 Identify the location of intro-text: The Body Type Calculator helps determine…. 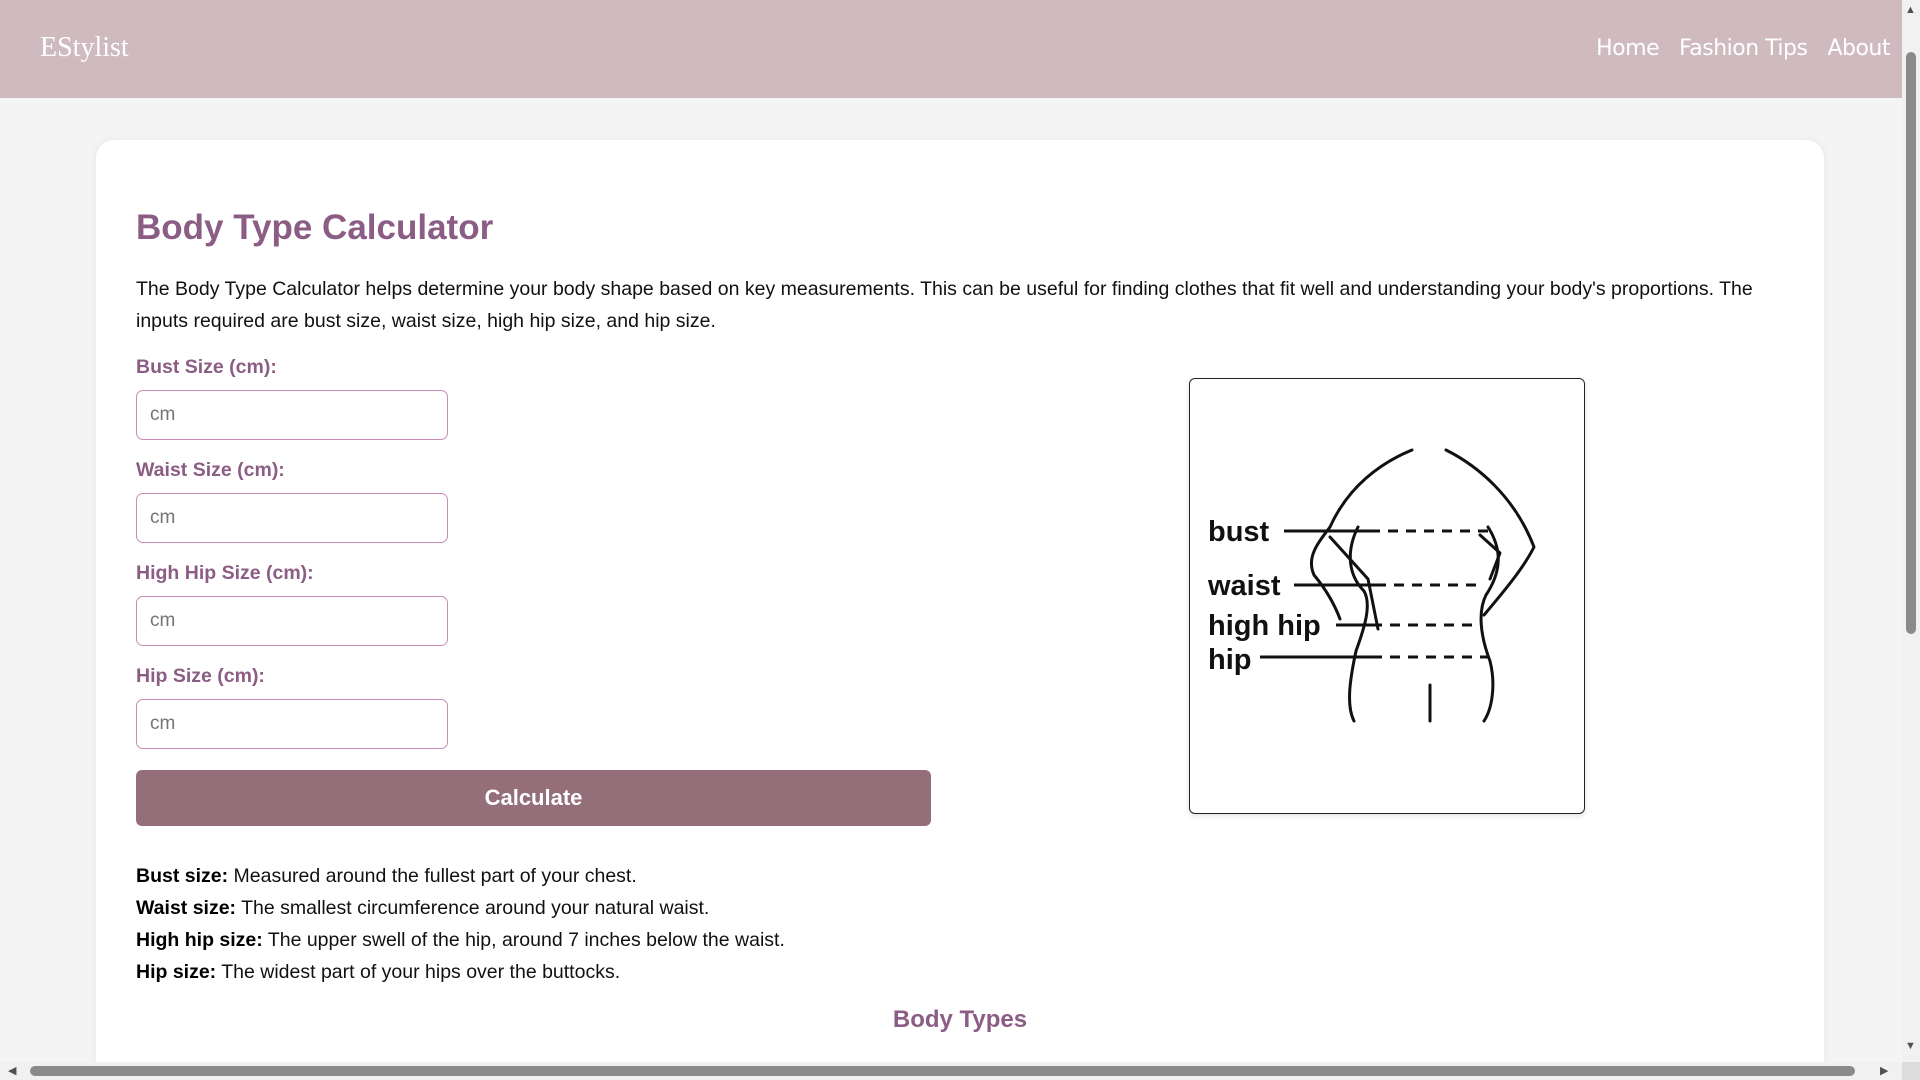
(944, 305).